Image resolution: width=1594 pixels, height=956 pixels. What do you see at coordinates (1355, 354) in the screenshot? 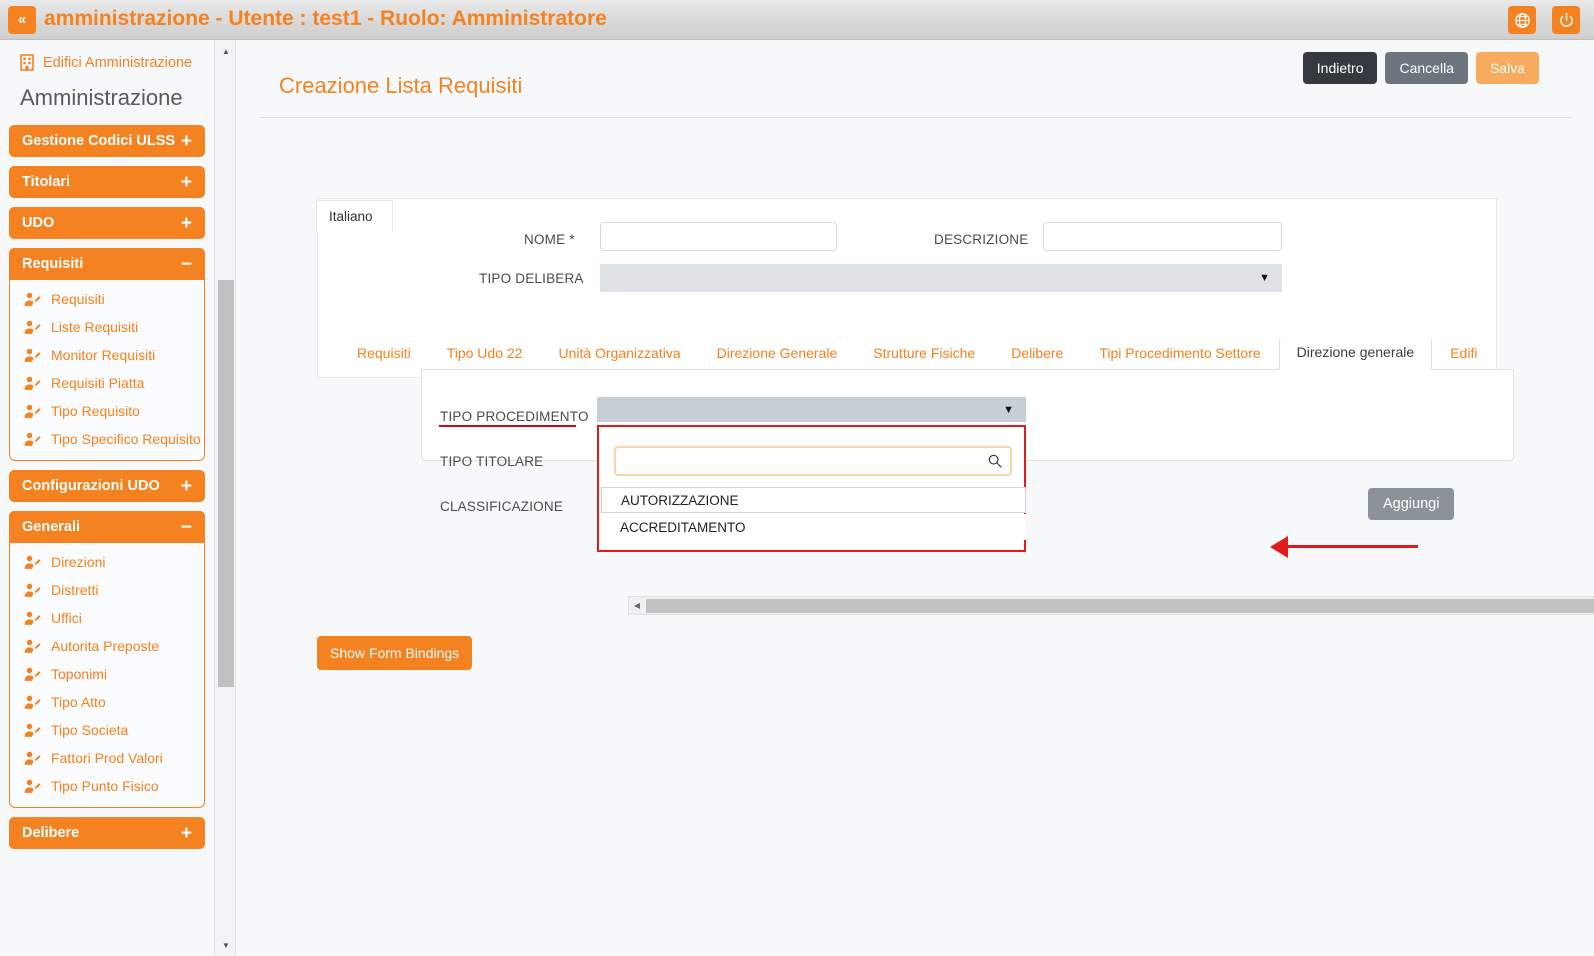
I see `tab-direzione-generale: Direzione generale` at bounding box center [1355, 354].